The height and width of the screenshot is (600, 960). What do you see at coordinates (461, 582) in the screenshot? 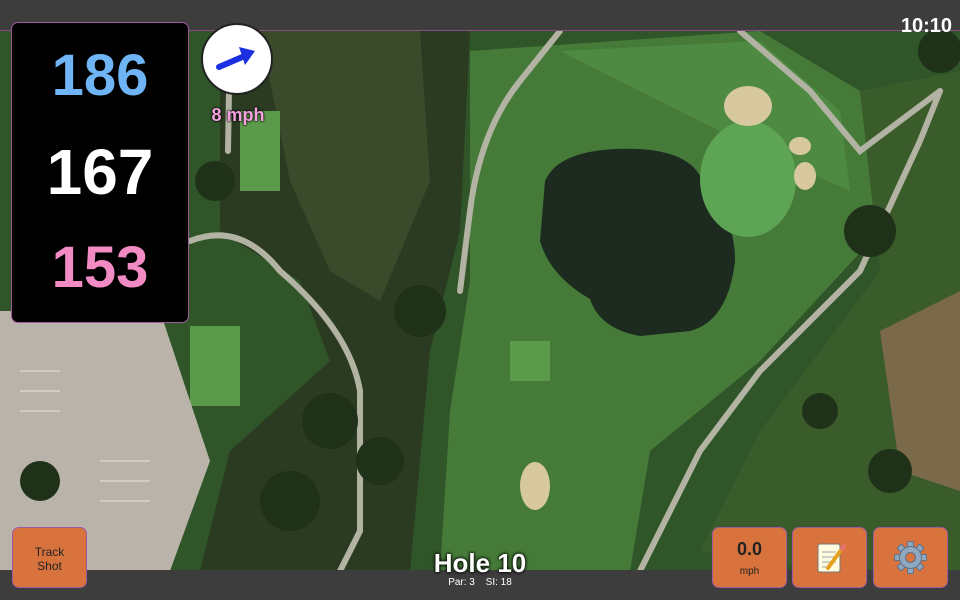
I see `hole-par: Par: 3` at bounding box center [461, 582].